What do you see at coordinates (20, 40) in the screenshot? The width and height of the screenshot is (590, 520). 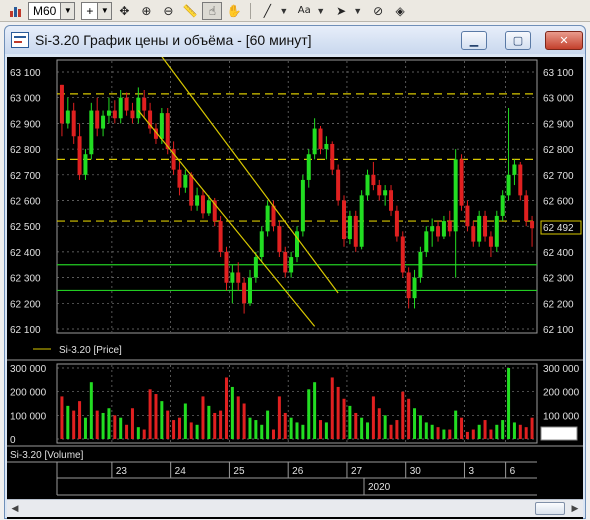 I see `chart-window-icon` at bounding box center [20, 40].